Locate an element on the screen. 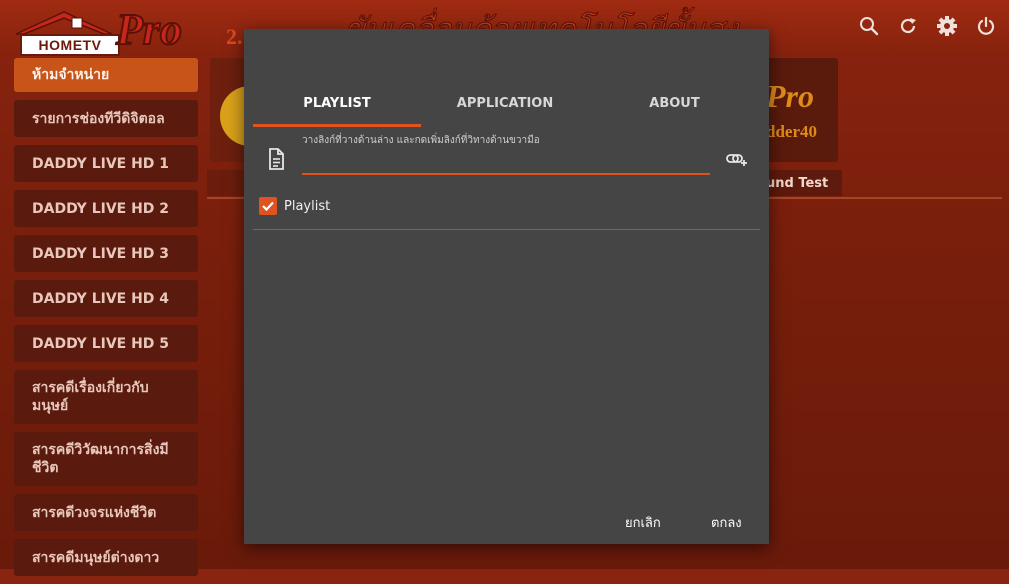 This screenshot has height=584, width=1009. top-actions is located at coordinates (927, 26).